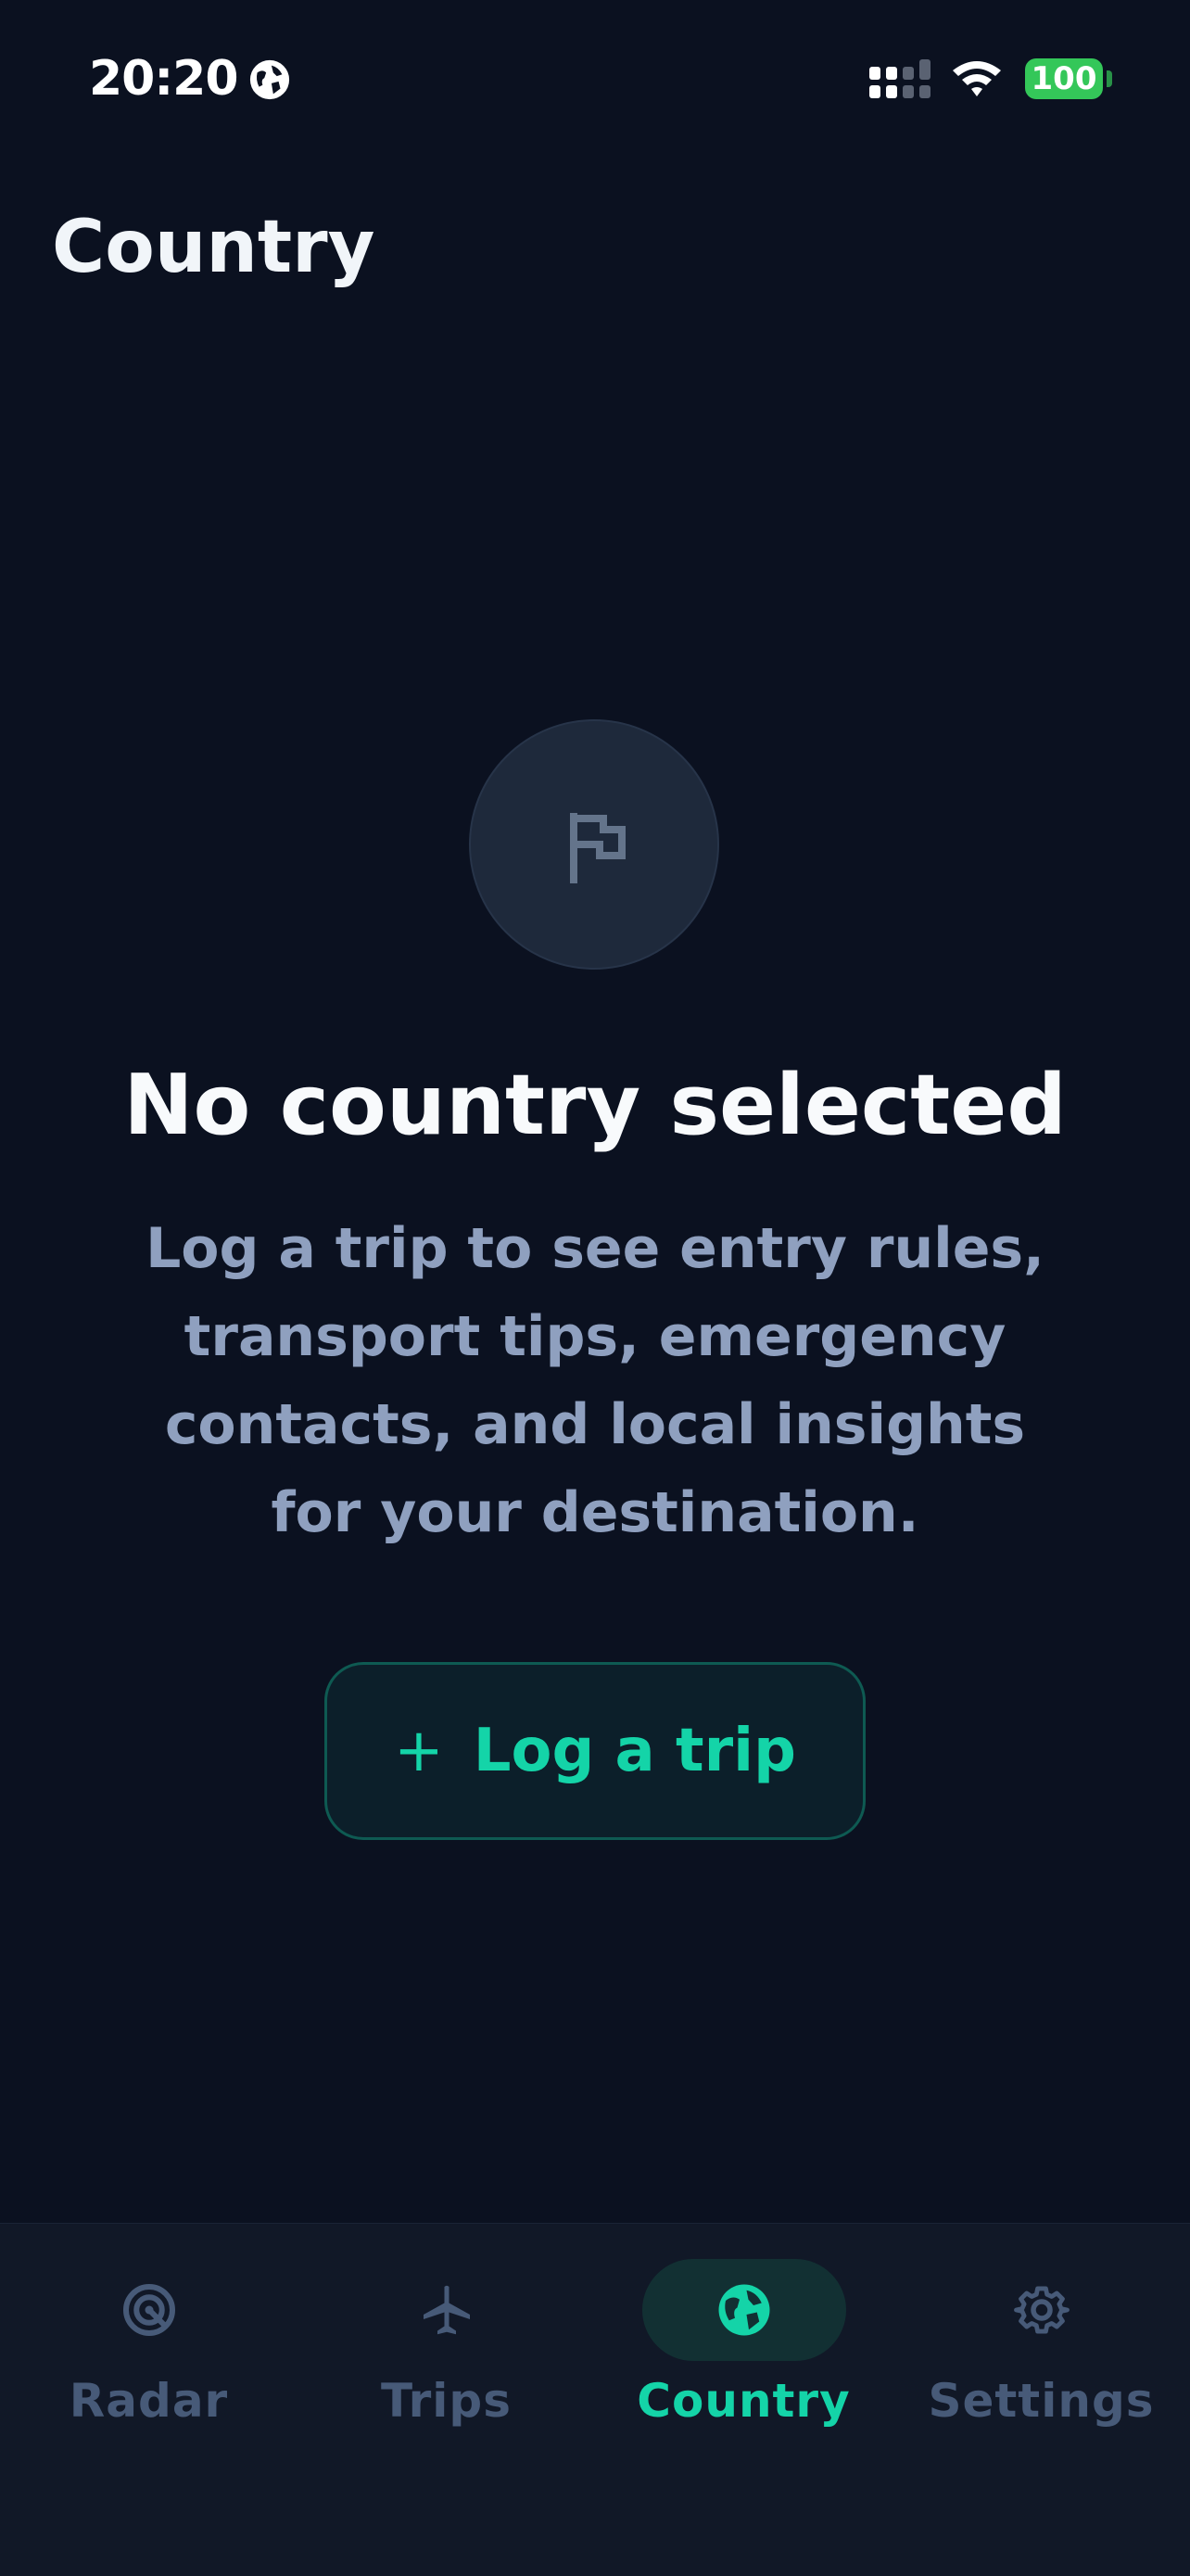  I want to click on page-title: Country, so click(213, 247).